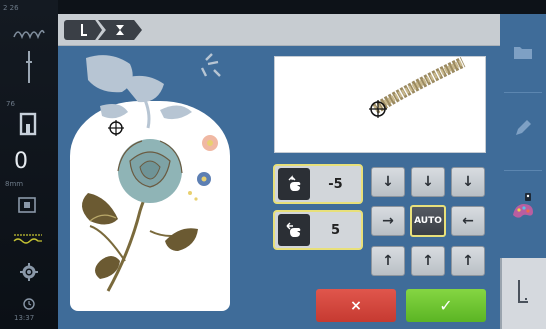 This screenshot has height=329, width=546. I want to click on presser-foot-number: 76, so click(10, 104).